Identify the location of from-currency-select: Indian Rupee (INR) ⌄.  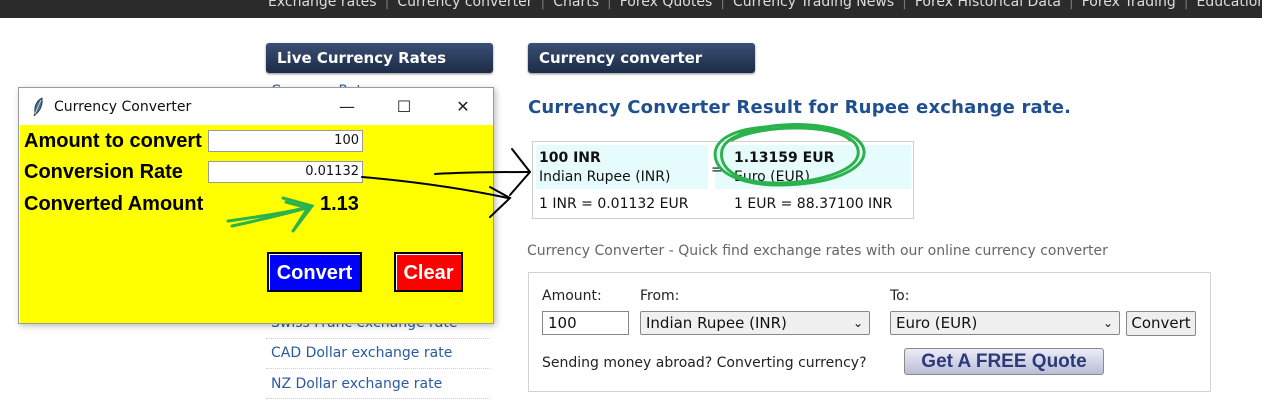
(755, 323).